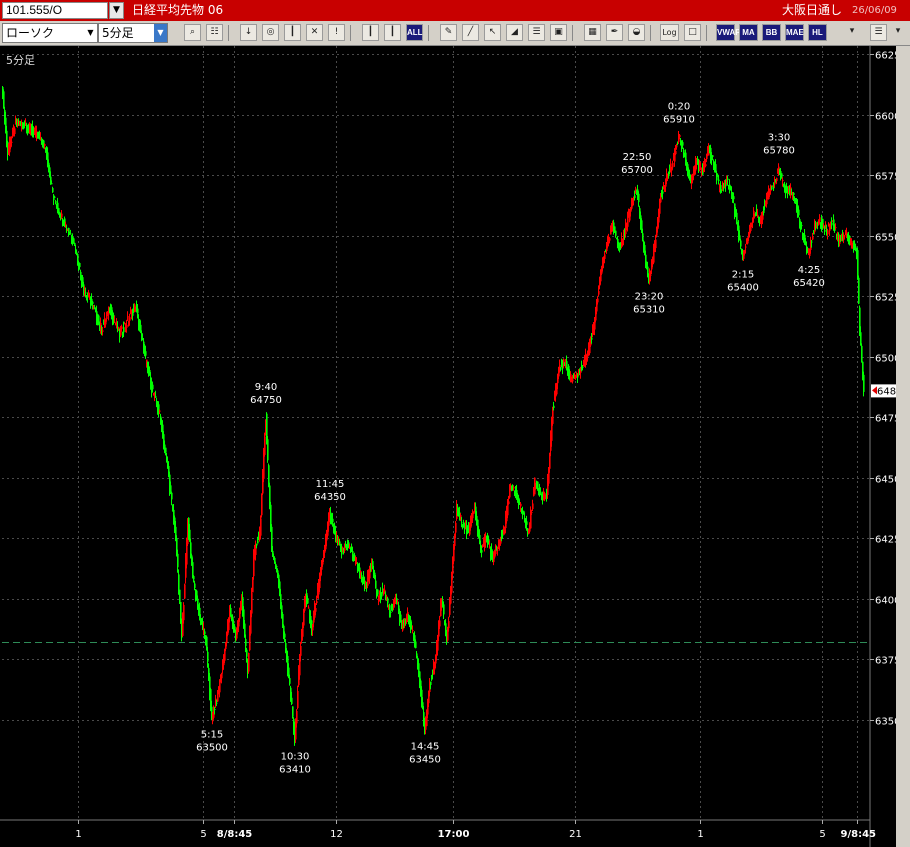  I want to click on x-tick-label: 12, so click(336, 834).